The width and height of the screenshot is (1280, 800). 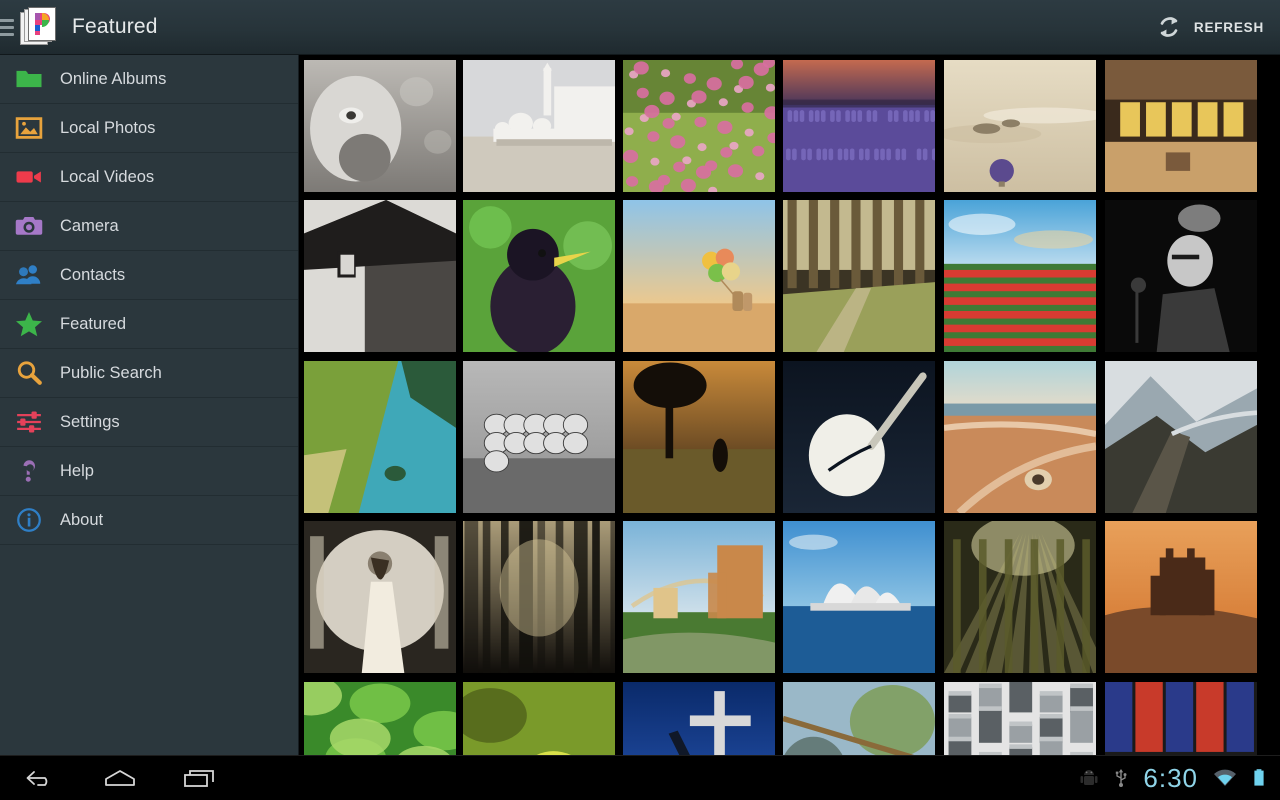 I want to click on sidebar-item-contacts: Contacts, so click(x=149, y=275).